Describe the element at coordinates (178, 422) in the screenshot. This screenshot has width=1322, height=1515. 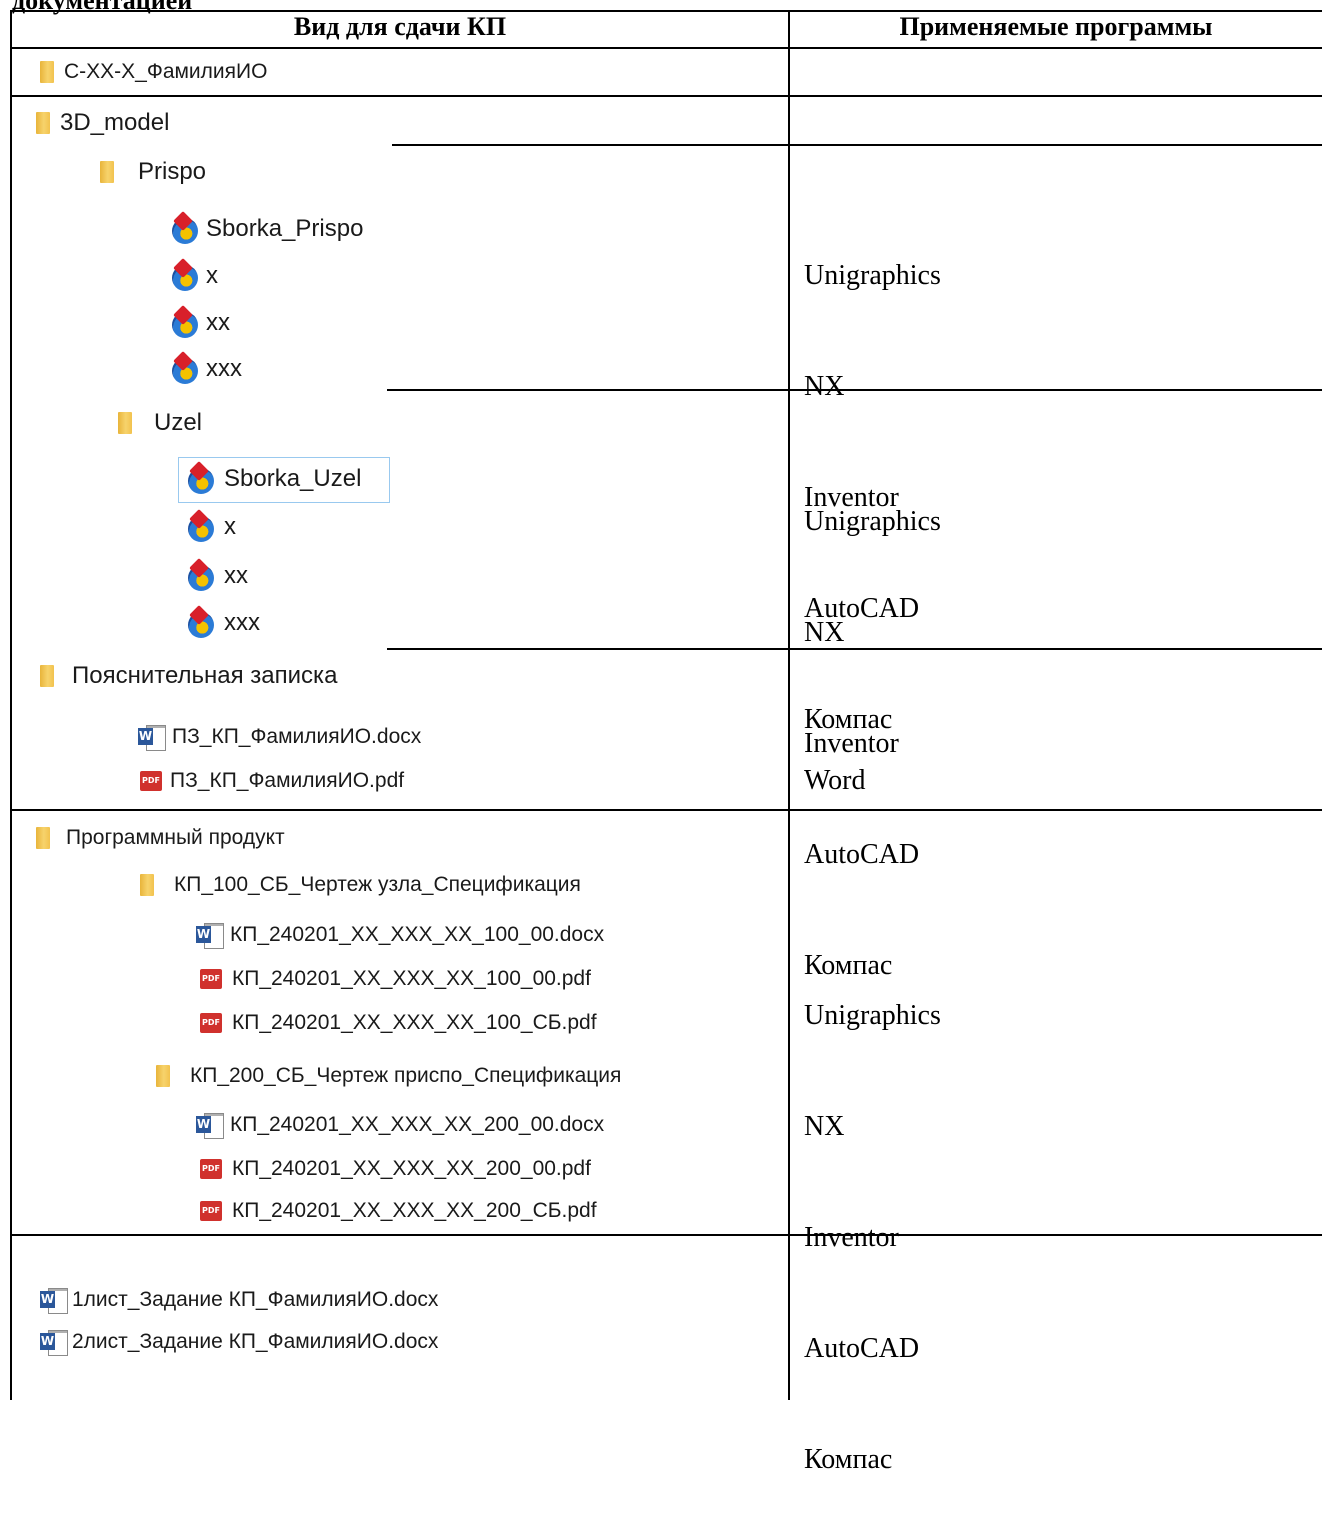
I see `item-label: Uzel` at that location.